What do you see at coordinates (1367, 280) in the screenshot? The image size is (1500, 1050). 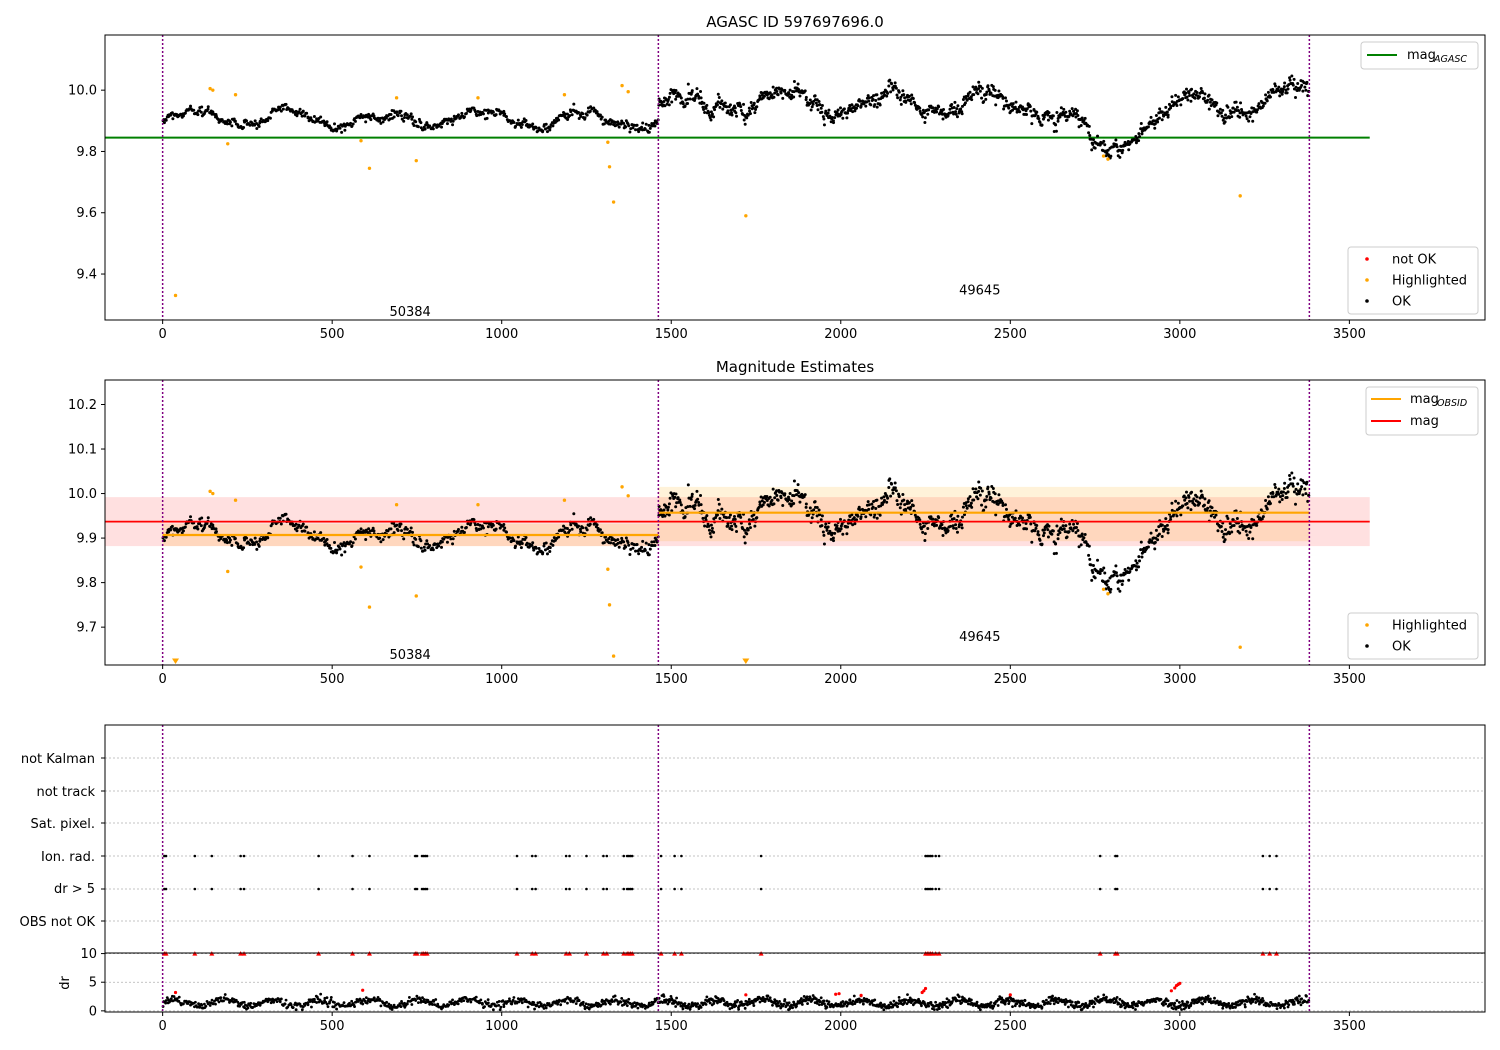 I see `legend-point-swatch` at bounding box center [1367, 280].